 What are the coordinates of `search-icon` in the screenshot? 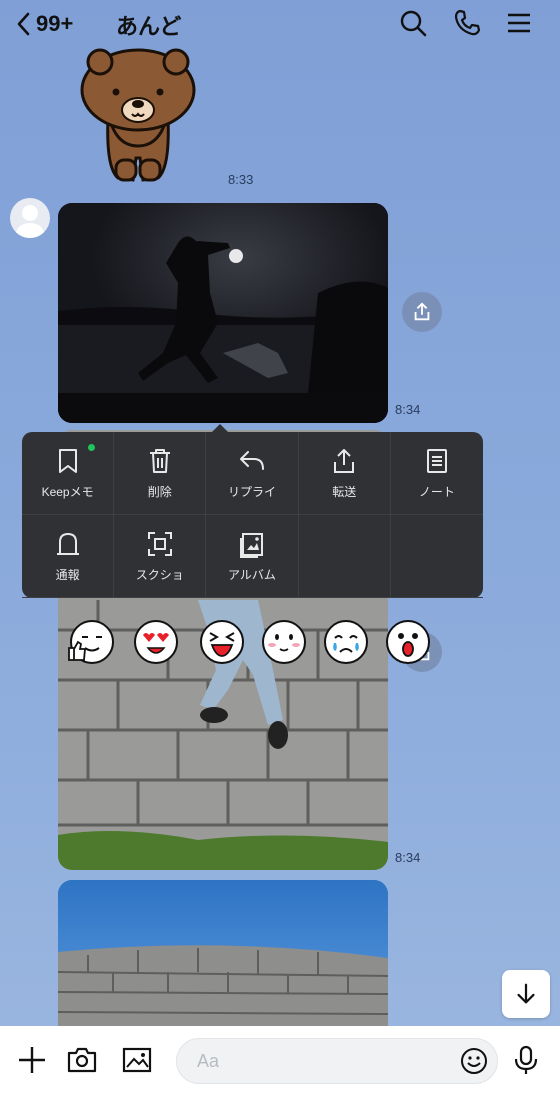 It's located at (413, 23).